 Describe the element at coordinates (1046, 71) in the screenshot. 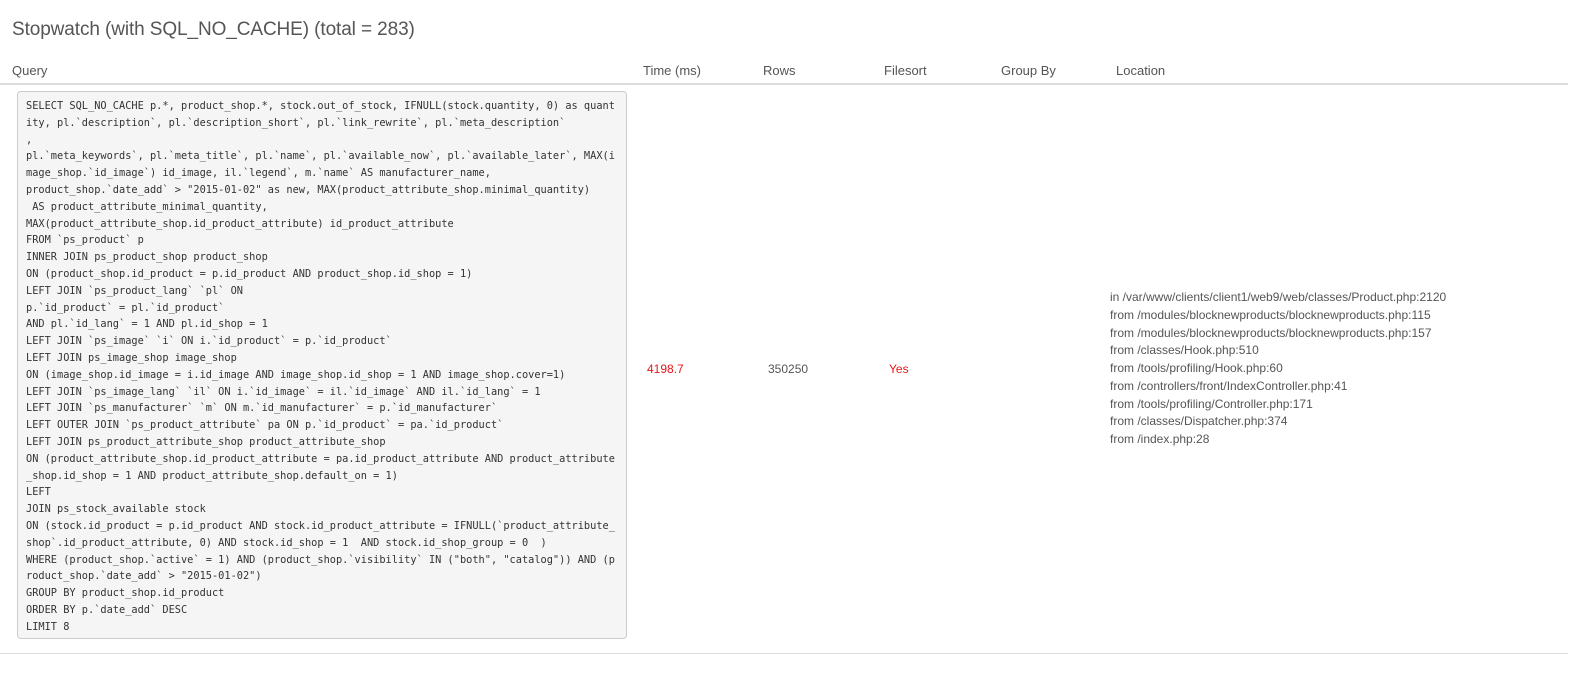

I see `column-header-group-by: Group By` at that location.